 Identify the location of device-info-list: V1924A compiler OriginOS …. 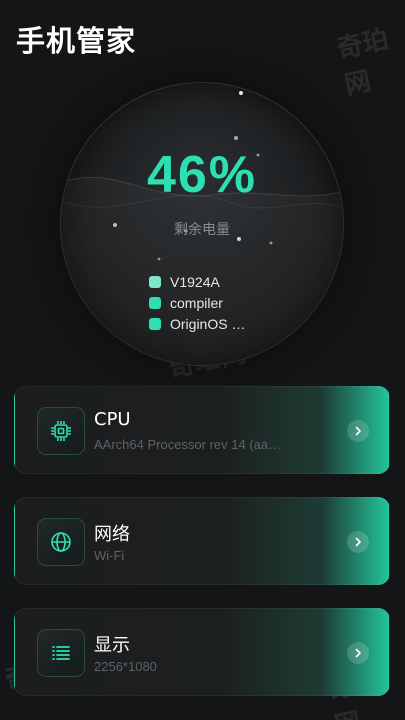
(197, 302).